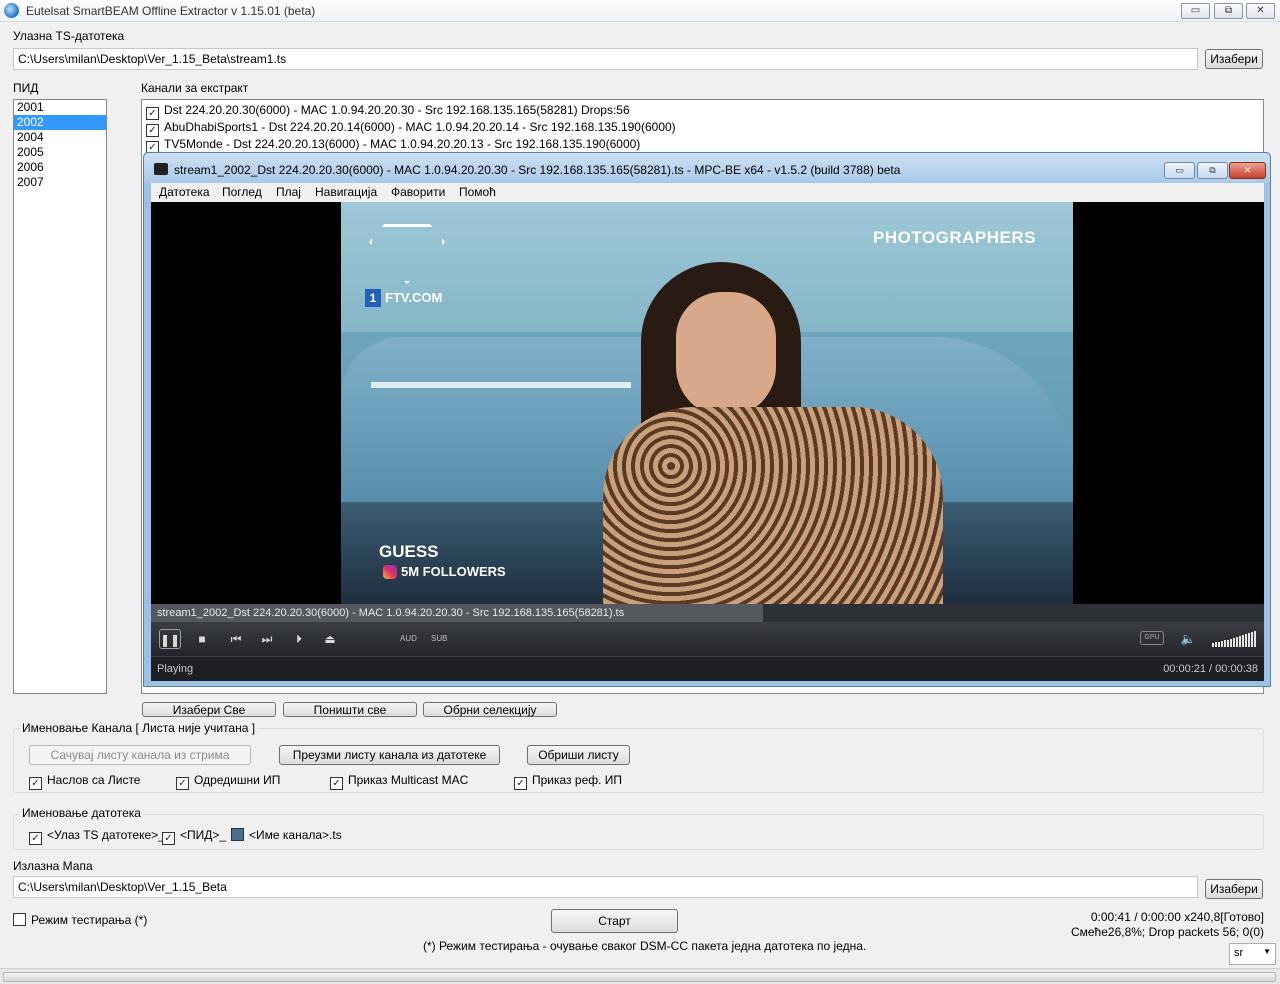 The image size is (1280, 984). What do you see at coordinates (409, 551) in the screenshot?
I see `overlay-brand: GUESS` at bounding box center [409, 551].